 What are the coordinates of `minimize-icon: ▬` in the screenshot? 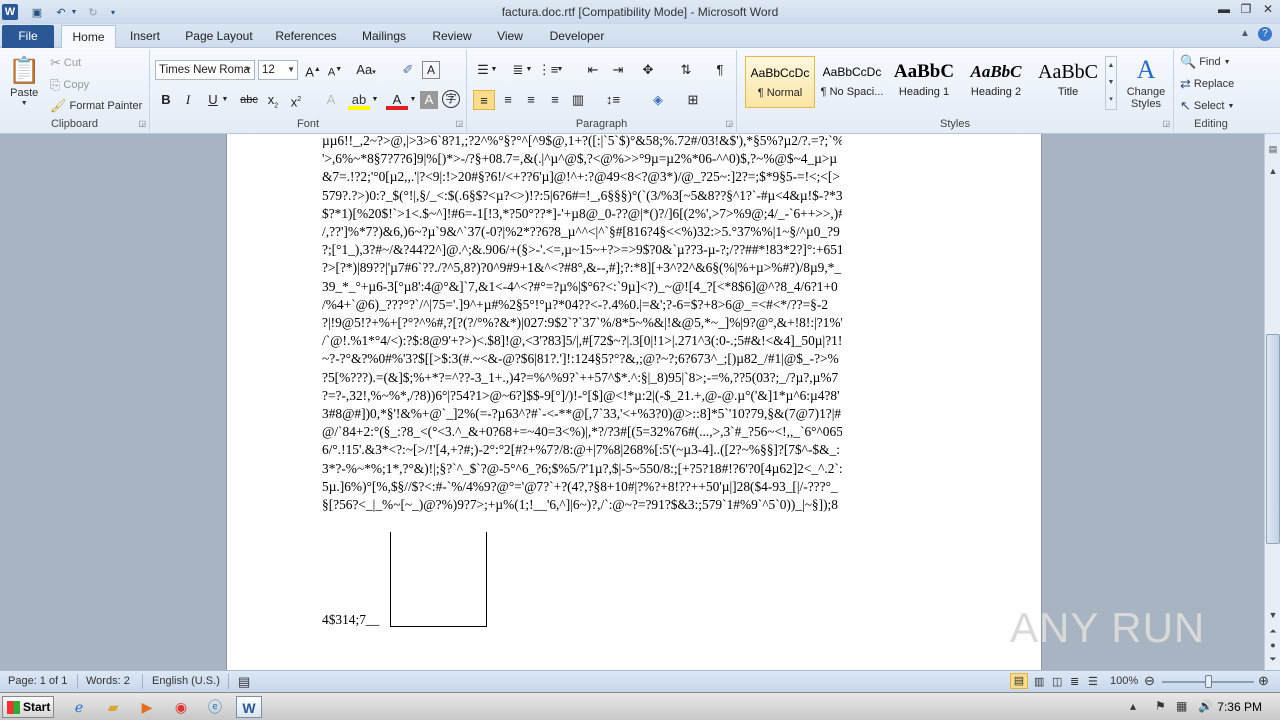 It's located at (1224, 9).